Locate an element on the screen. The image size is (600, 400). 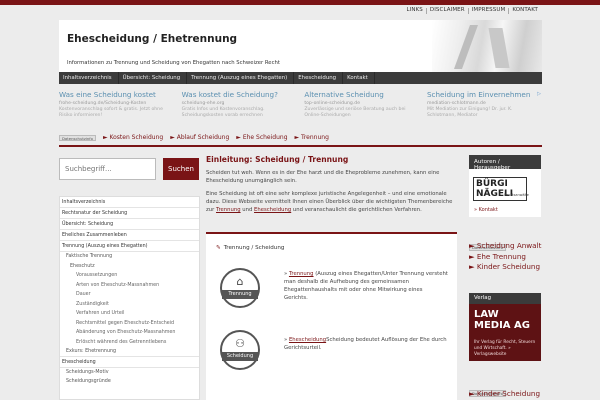
toplink-kontakt: KONTAKT is located at coordinates (525, 10).